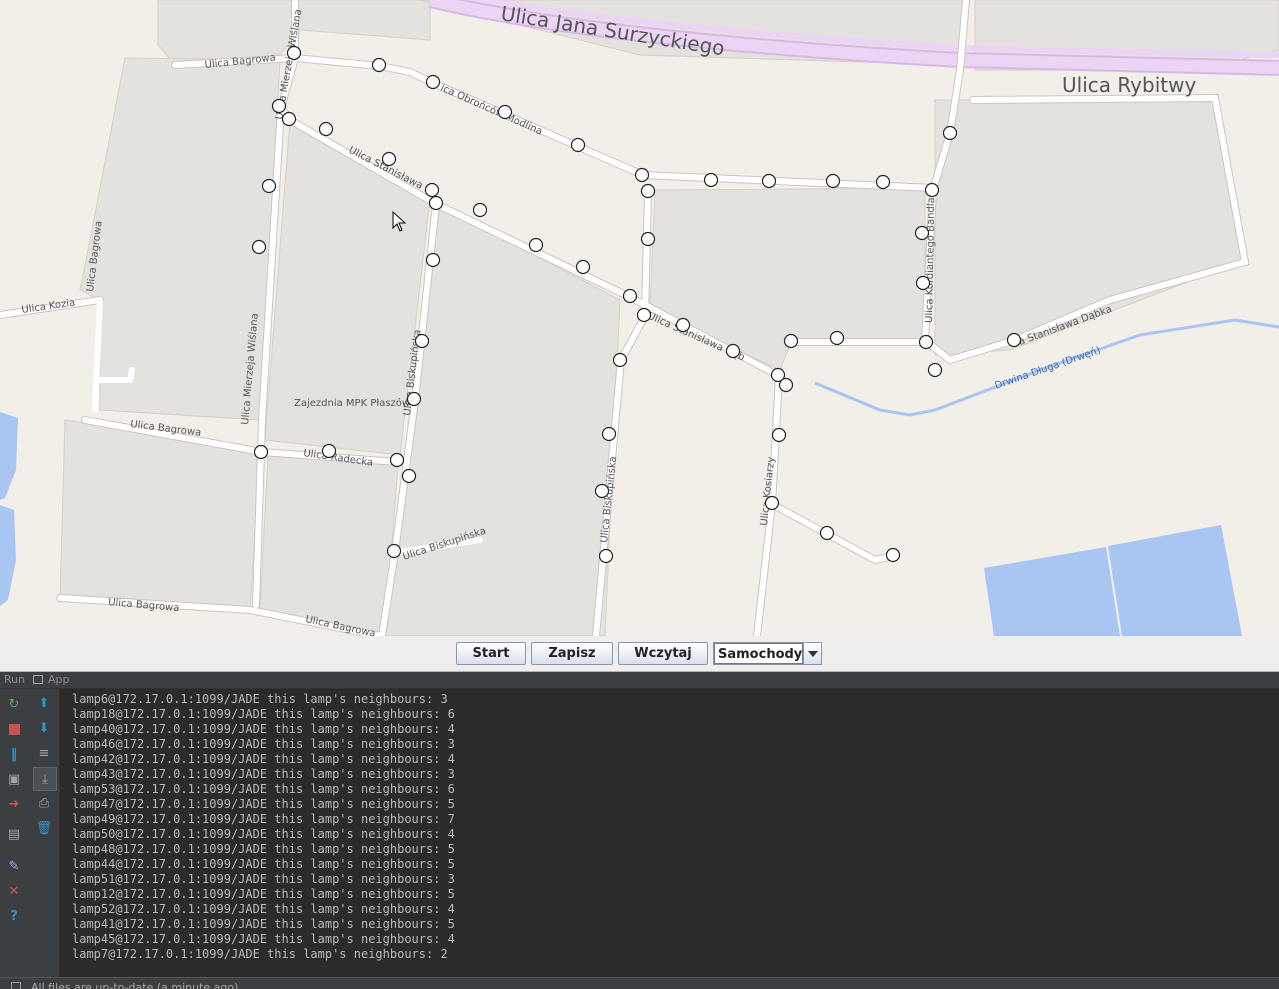  I want to click on rerun-icon: ↻, so click(14, 704).